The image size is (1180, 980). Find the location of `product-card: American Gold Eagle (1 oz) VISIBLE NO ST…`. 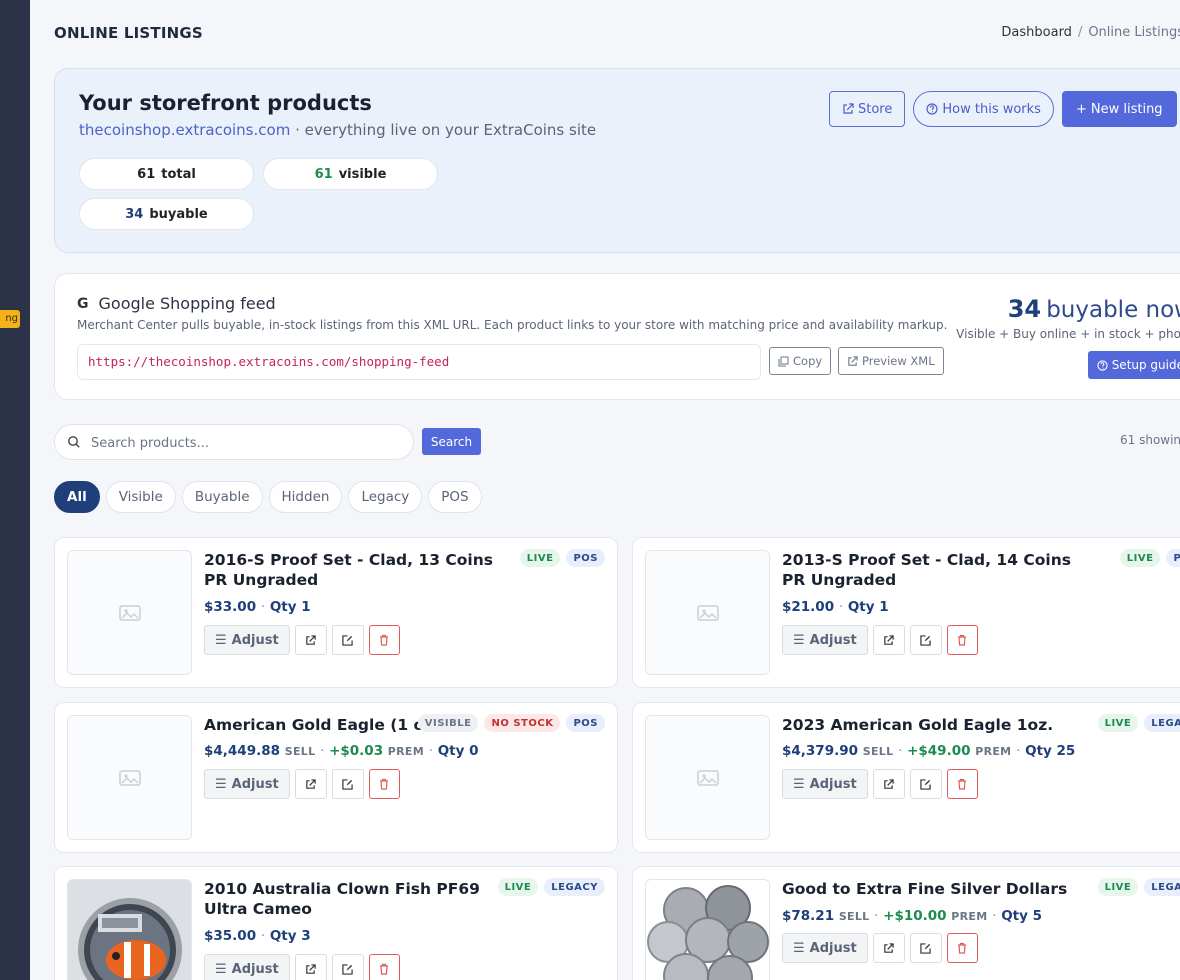

product-card: American Gold Eagle (1 oz) VISIBLE NO ST… is located at coordinates (336, 777).